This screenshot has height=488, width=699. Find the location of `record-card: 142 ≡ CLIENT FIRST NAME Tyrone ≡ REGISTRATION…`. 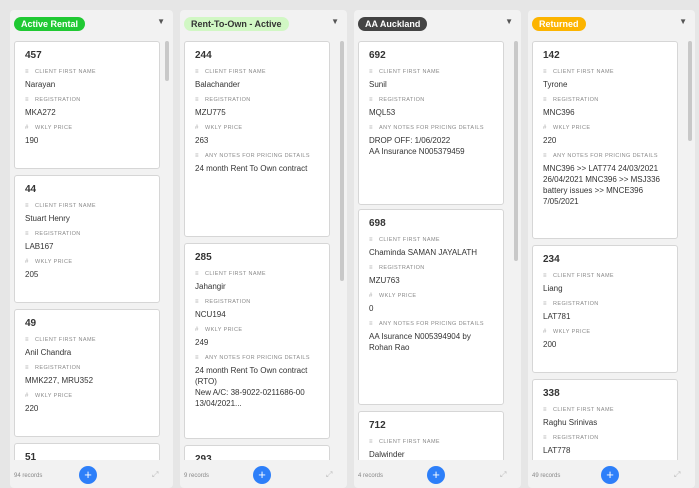

record-card: 142 ≡ CLIENT FIRST NAME Tyrone ≡ REGISTRATION… is located at coordinates (605, 140).